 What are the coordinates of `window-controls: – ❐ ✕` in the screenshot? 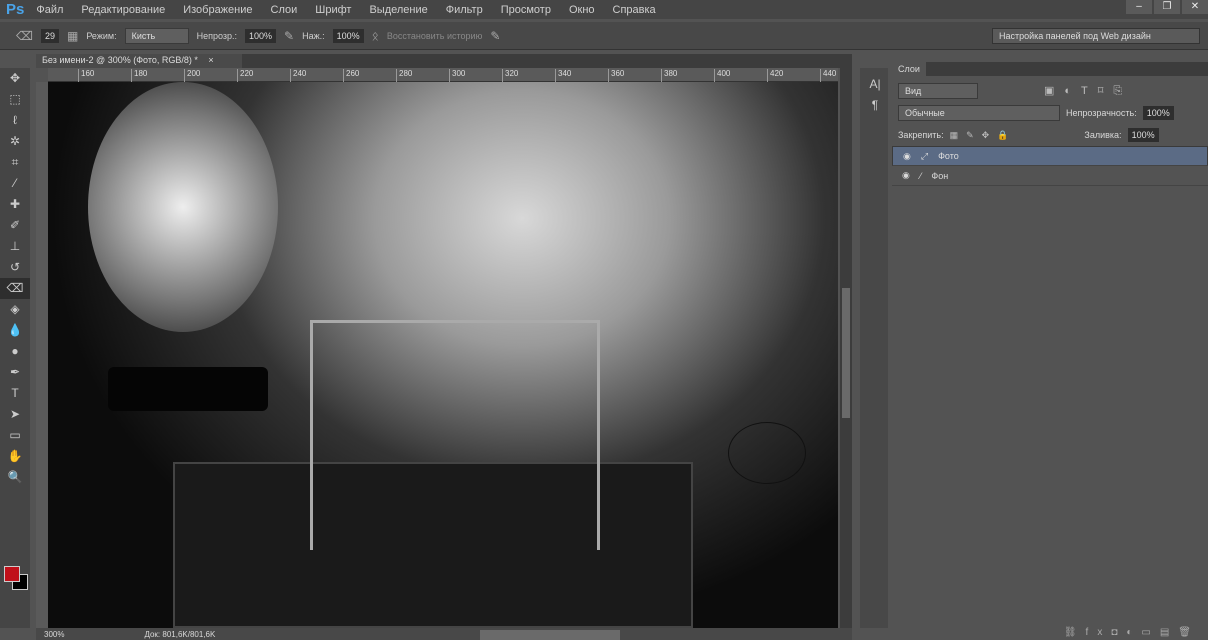 It's located at (1166, 7).